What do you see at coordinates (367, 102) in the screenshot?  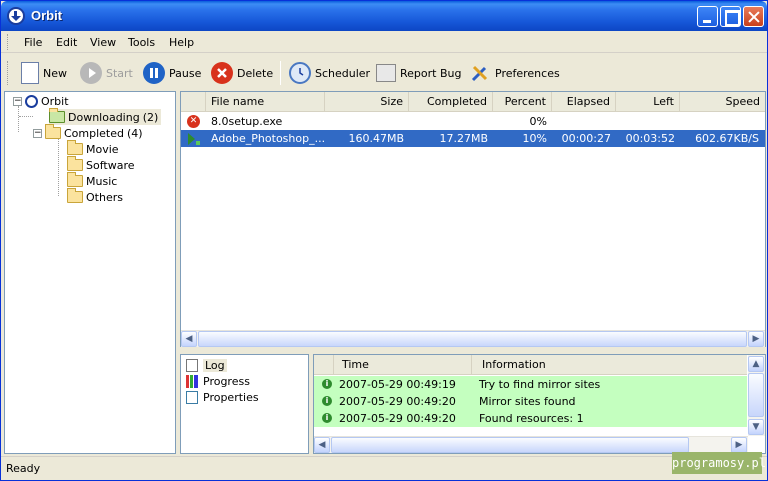 I see `column-size: Size` at bounding box center [367, 102].